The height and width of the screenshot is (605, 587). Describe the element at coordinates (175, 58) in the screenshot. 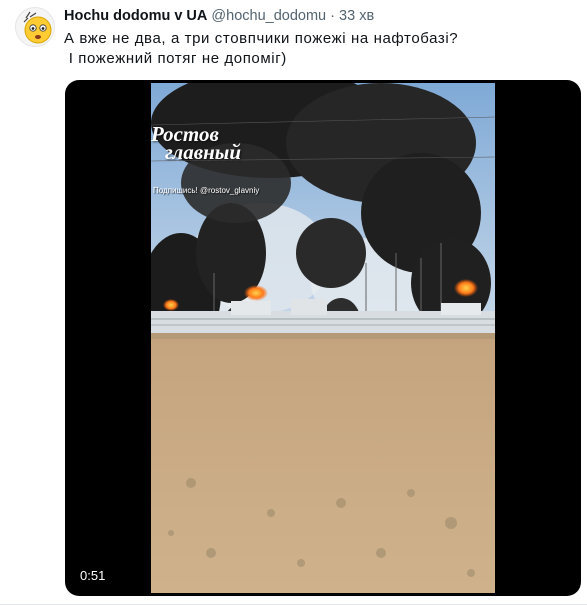

I see `tweet-text-line-2: І пожежний потяг не допоміг)` at that location.